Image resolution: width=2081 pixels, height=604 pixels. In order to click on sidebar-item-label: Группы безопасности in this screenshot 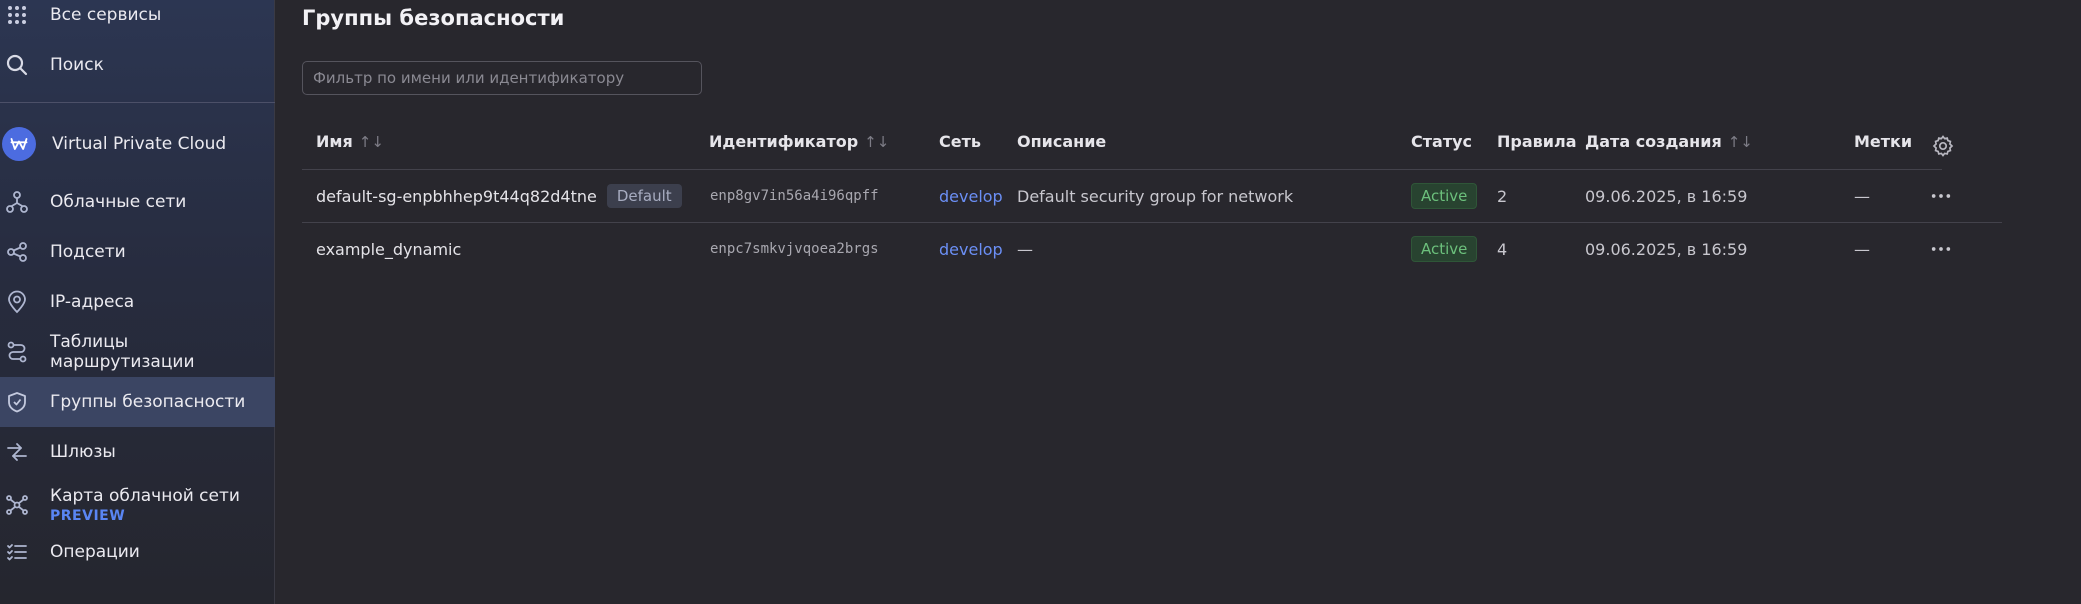, I will do `click(148, 402)`.